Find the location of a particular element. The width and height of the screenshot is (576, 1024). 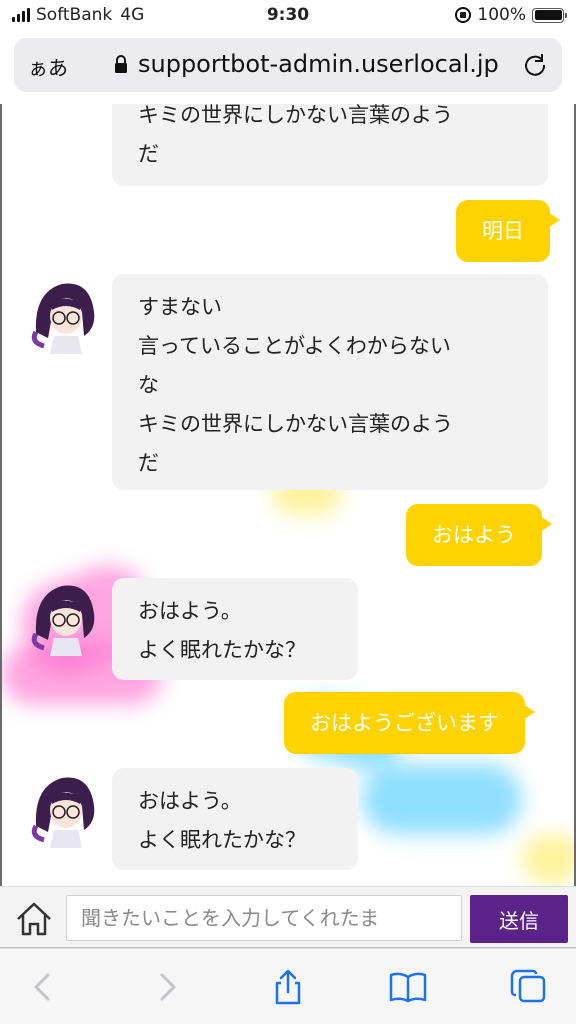

message-line: な is located at coordinates (148, 385).